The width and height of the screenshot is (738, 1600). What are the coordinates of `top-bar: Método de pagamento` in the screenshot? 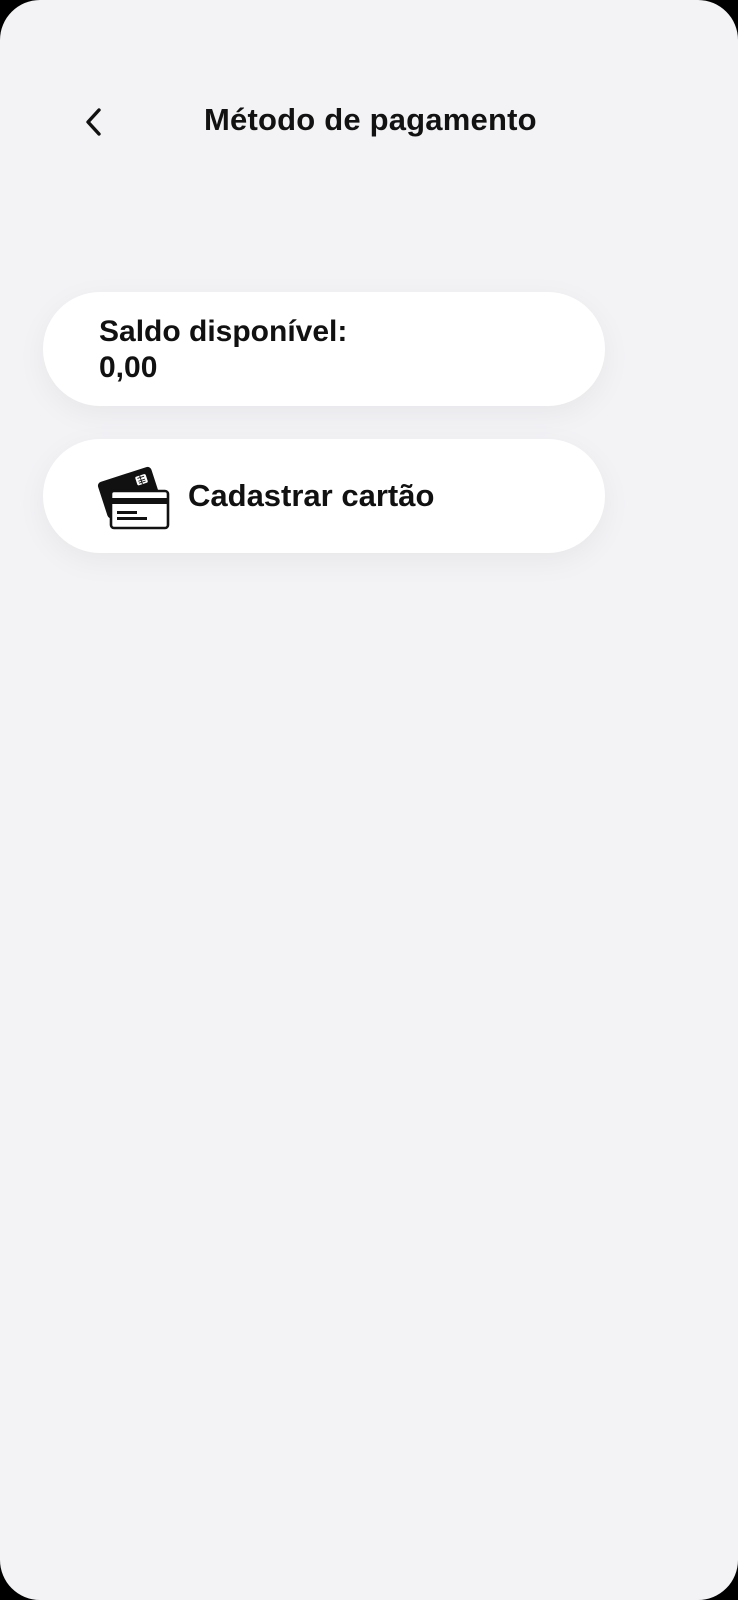 It's located at (369, 120).